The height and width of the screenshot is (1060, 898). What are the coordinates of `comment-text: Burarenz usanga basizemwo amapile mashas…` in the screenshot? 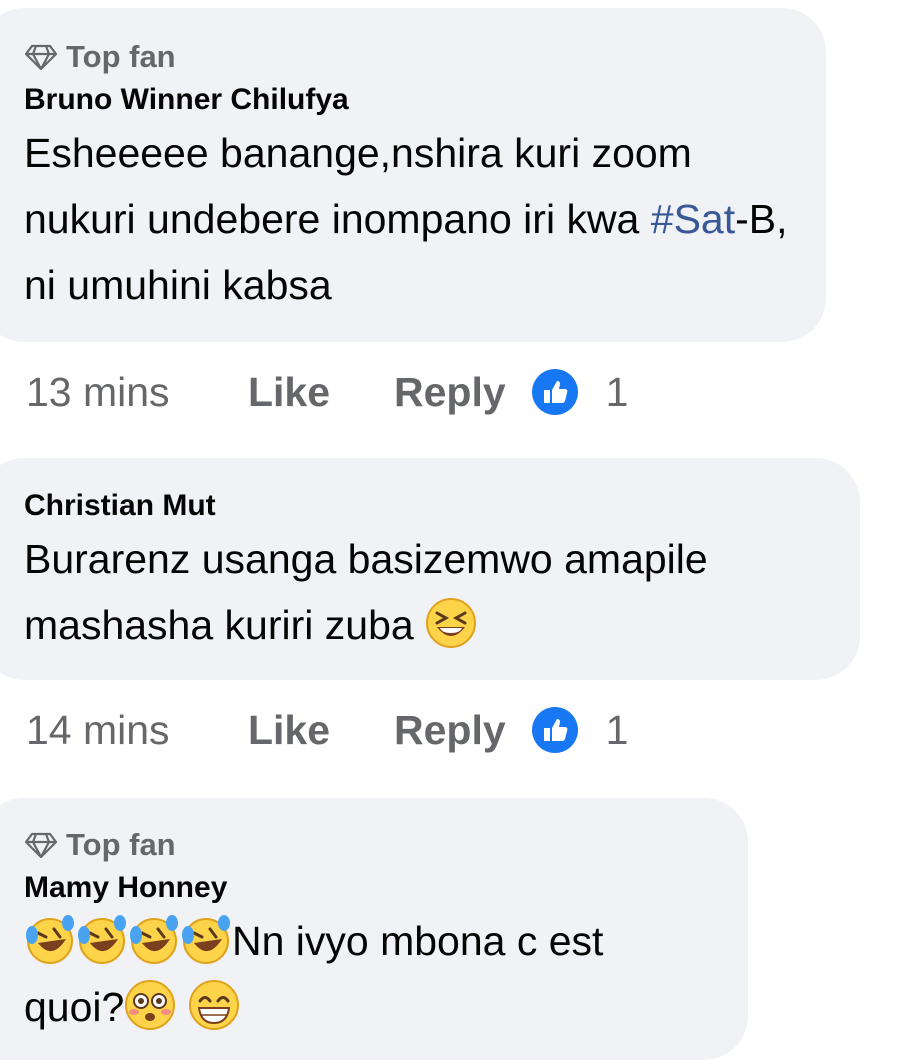 It's located at (429, 592).